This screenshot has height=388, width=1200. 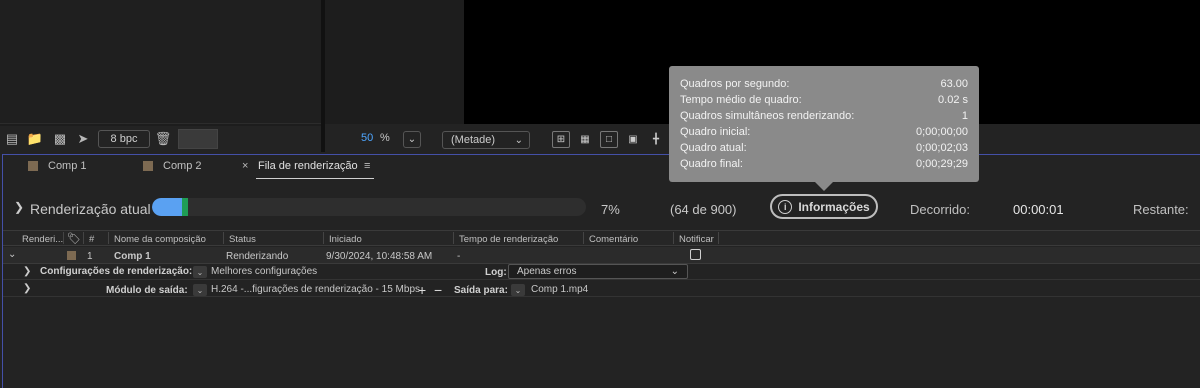 What do you see at coordinates (953, 100) in the screenshot?
I see `tooltip-value: 0.02 s` at bounding box center [953, 100].